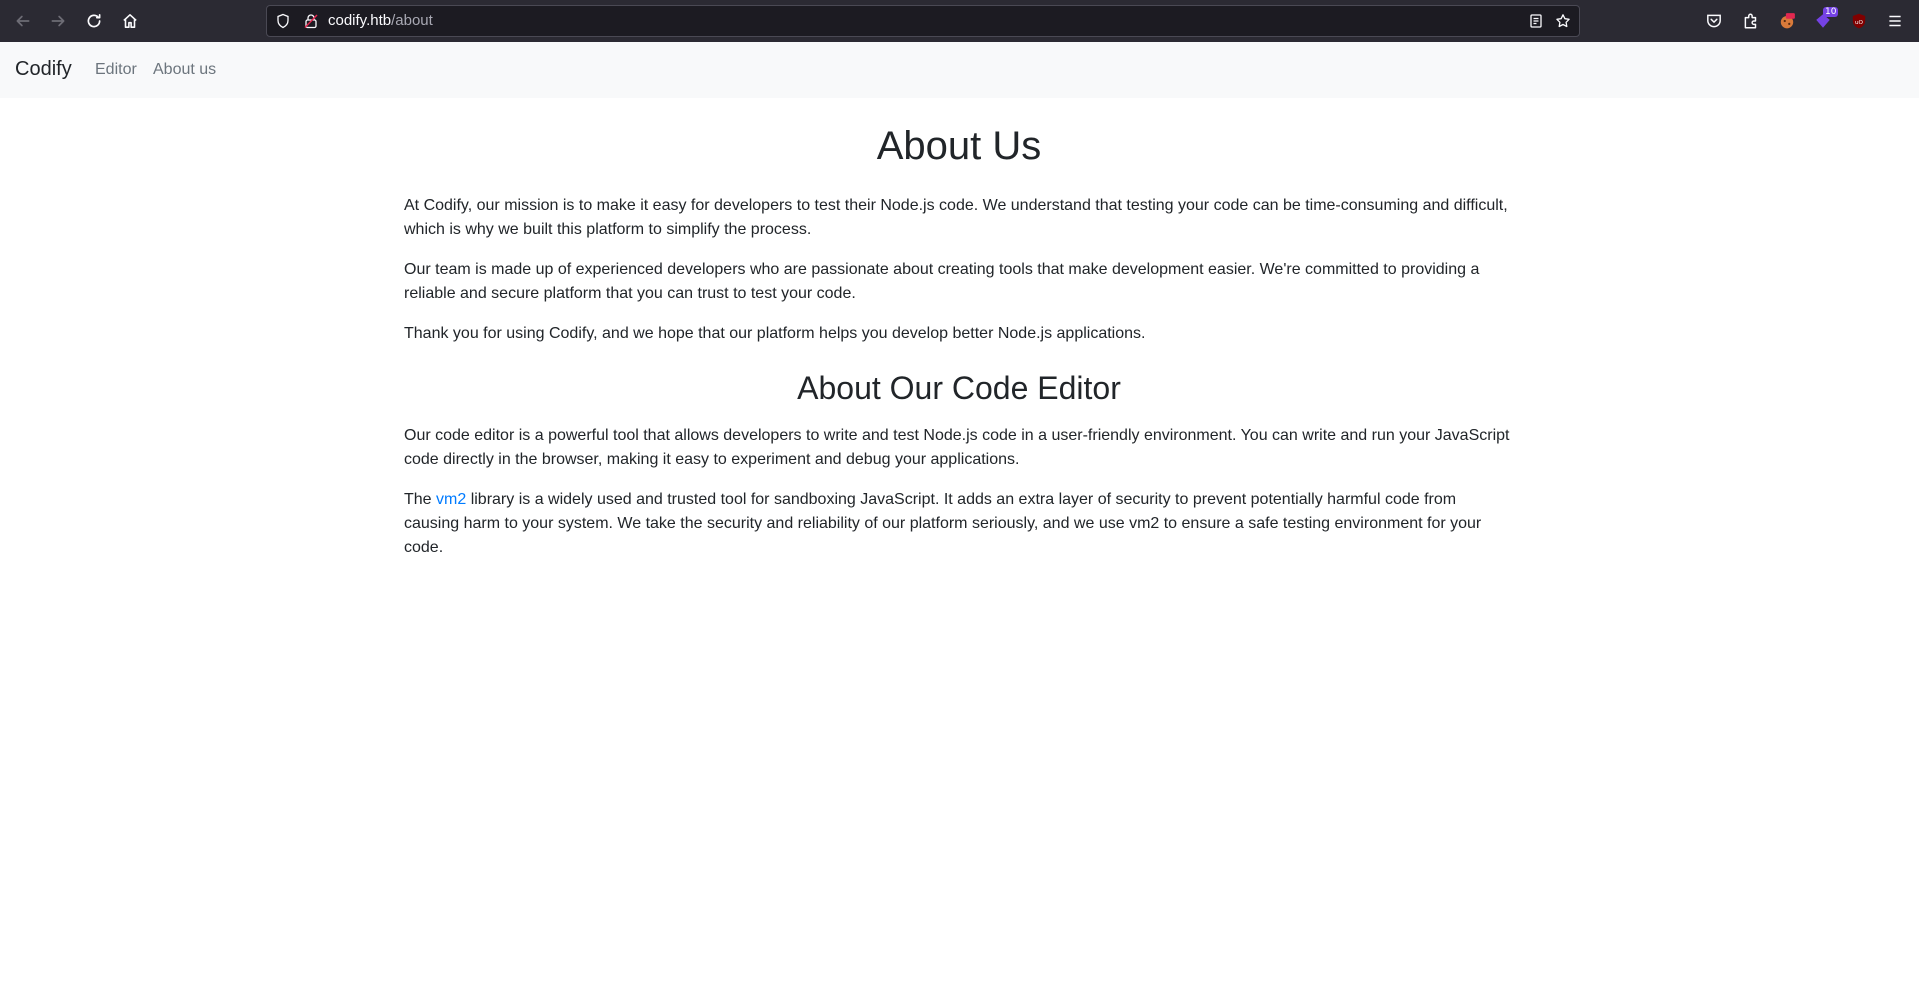 The image size is (1919, 1002). I want to click on editor-section-title: About Our Code Editor, so click(959, 388).